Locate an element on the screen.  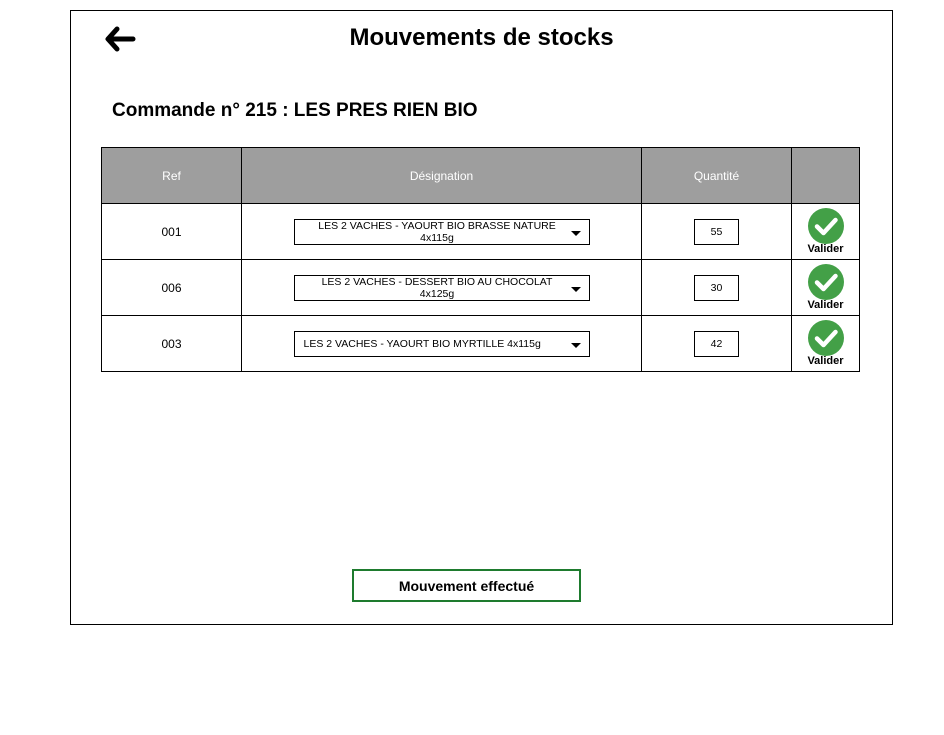
header-action is located at coordinates (825, 175).